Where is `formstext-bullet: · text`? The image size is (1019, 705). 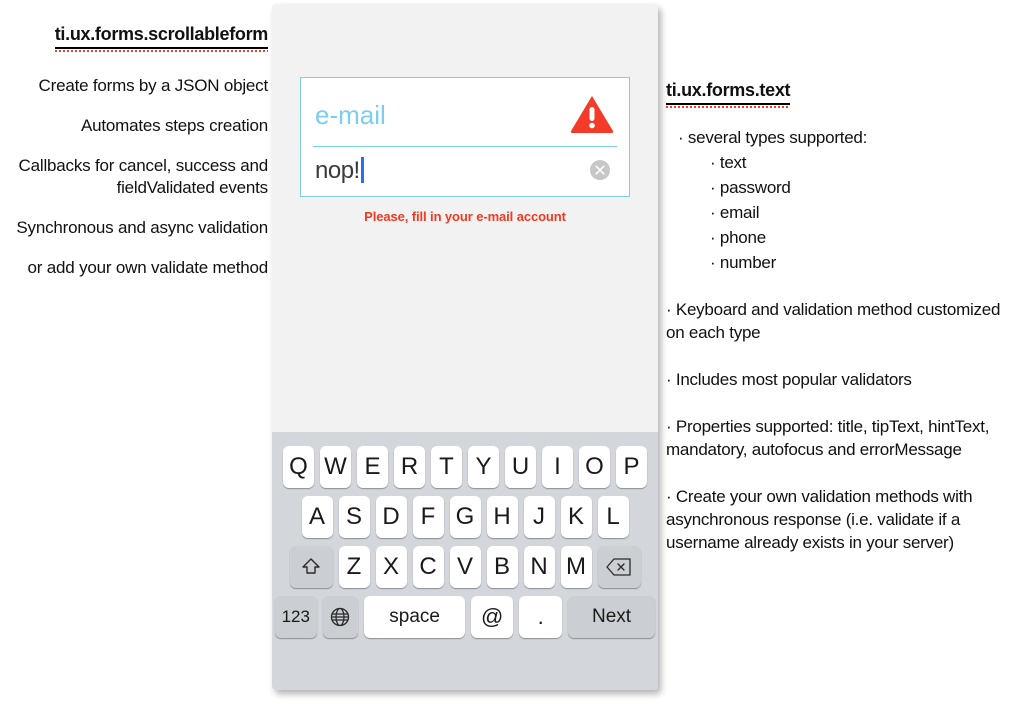 formstext-bullet: · text is located at coordinates (728, 162).